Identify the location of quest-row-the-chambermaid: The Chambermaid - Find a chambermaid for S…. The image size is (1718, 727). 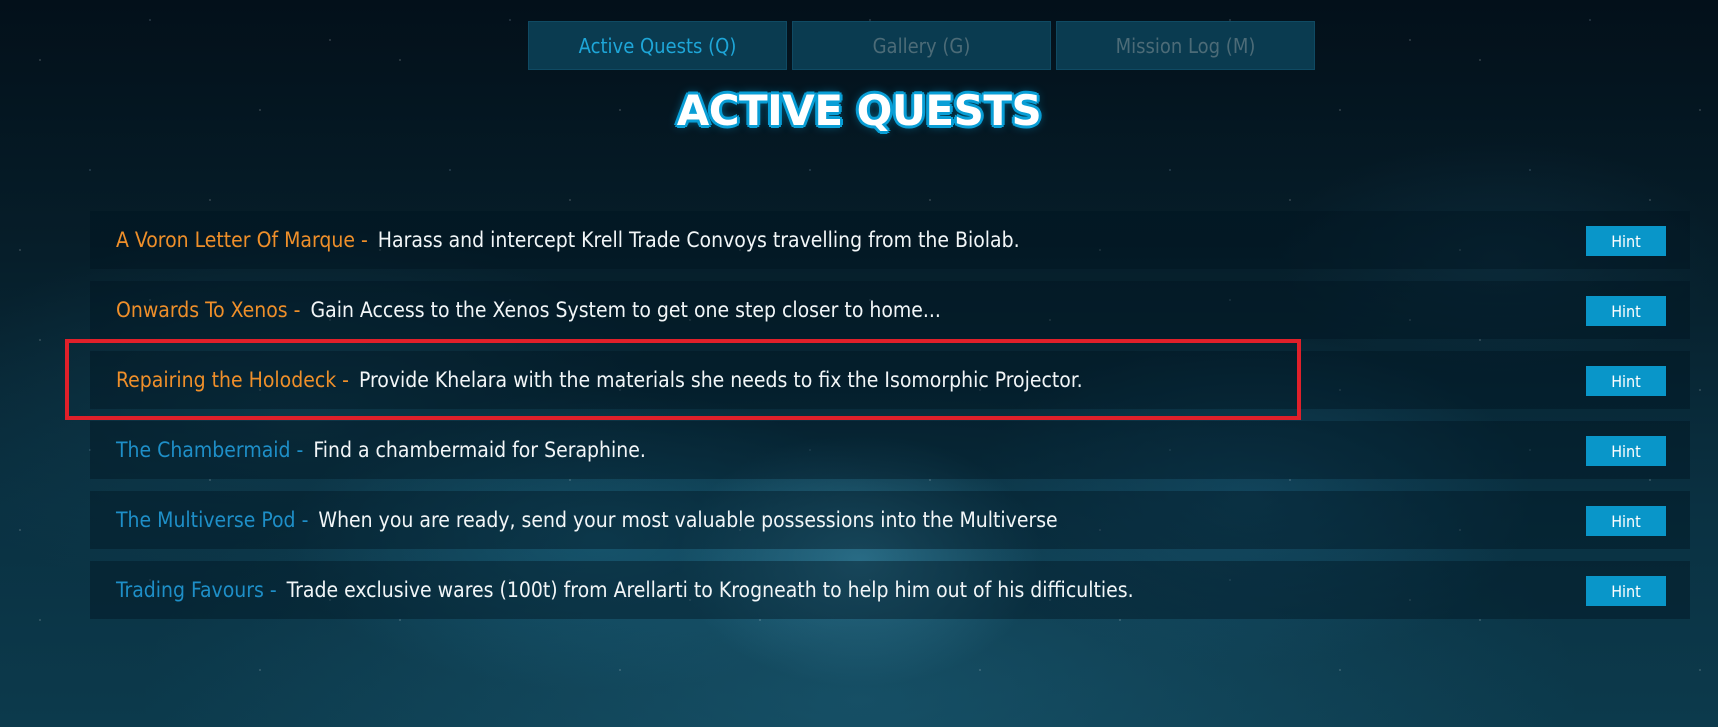
(890, 450).